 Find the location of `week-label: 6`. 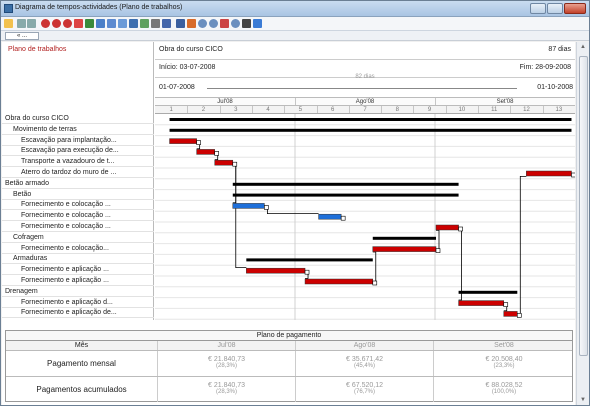

week-label: 6 is located at coordinates (333, 110).